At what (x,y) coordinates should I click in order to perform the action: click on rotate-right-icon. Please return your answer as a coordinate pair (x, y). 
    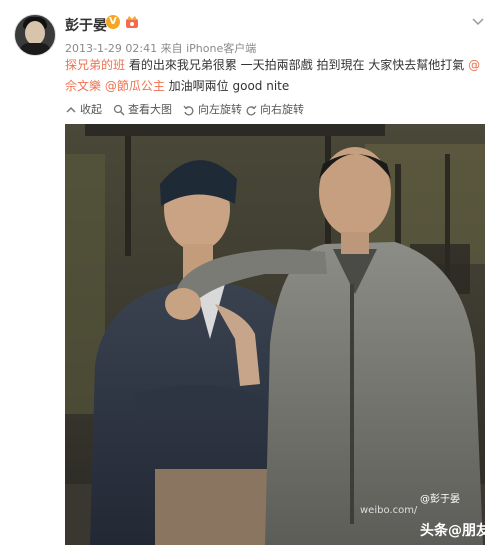
    Looking at the image, I should click on (251, 110).